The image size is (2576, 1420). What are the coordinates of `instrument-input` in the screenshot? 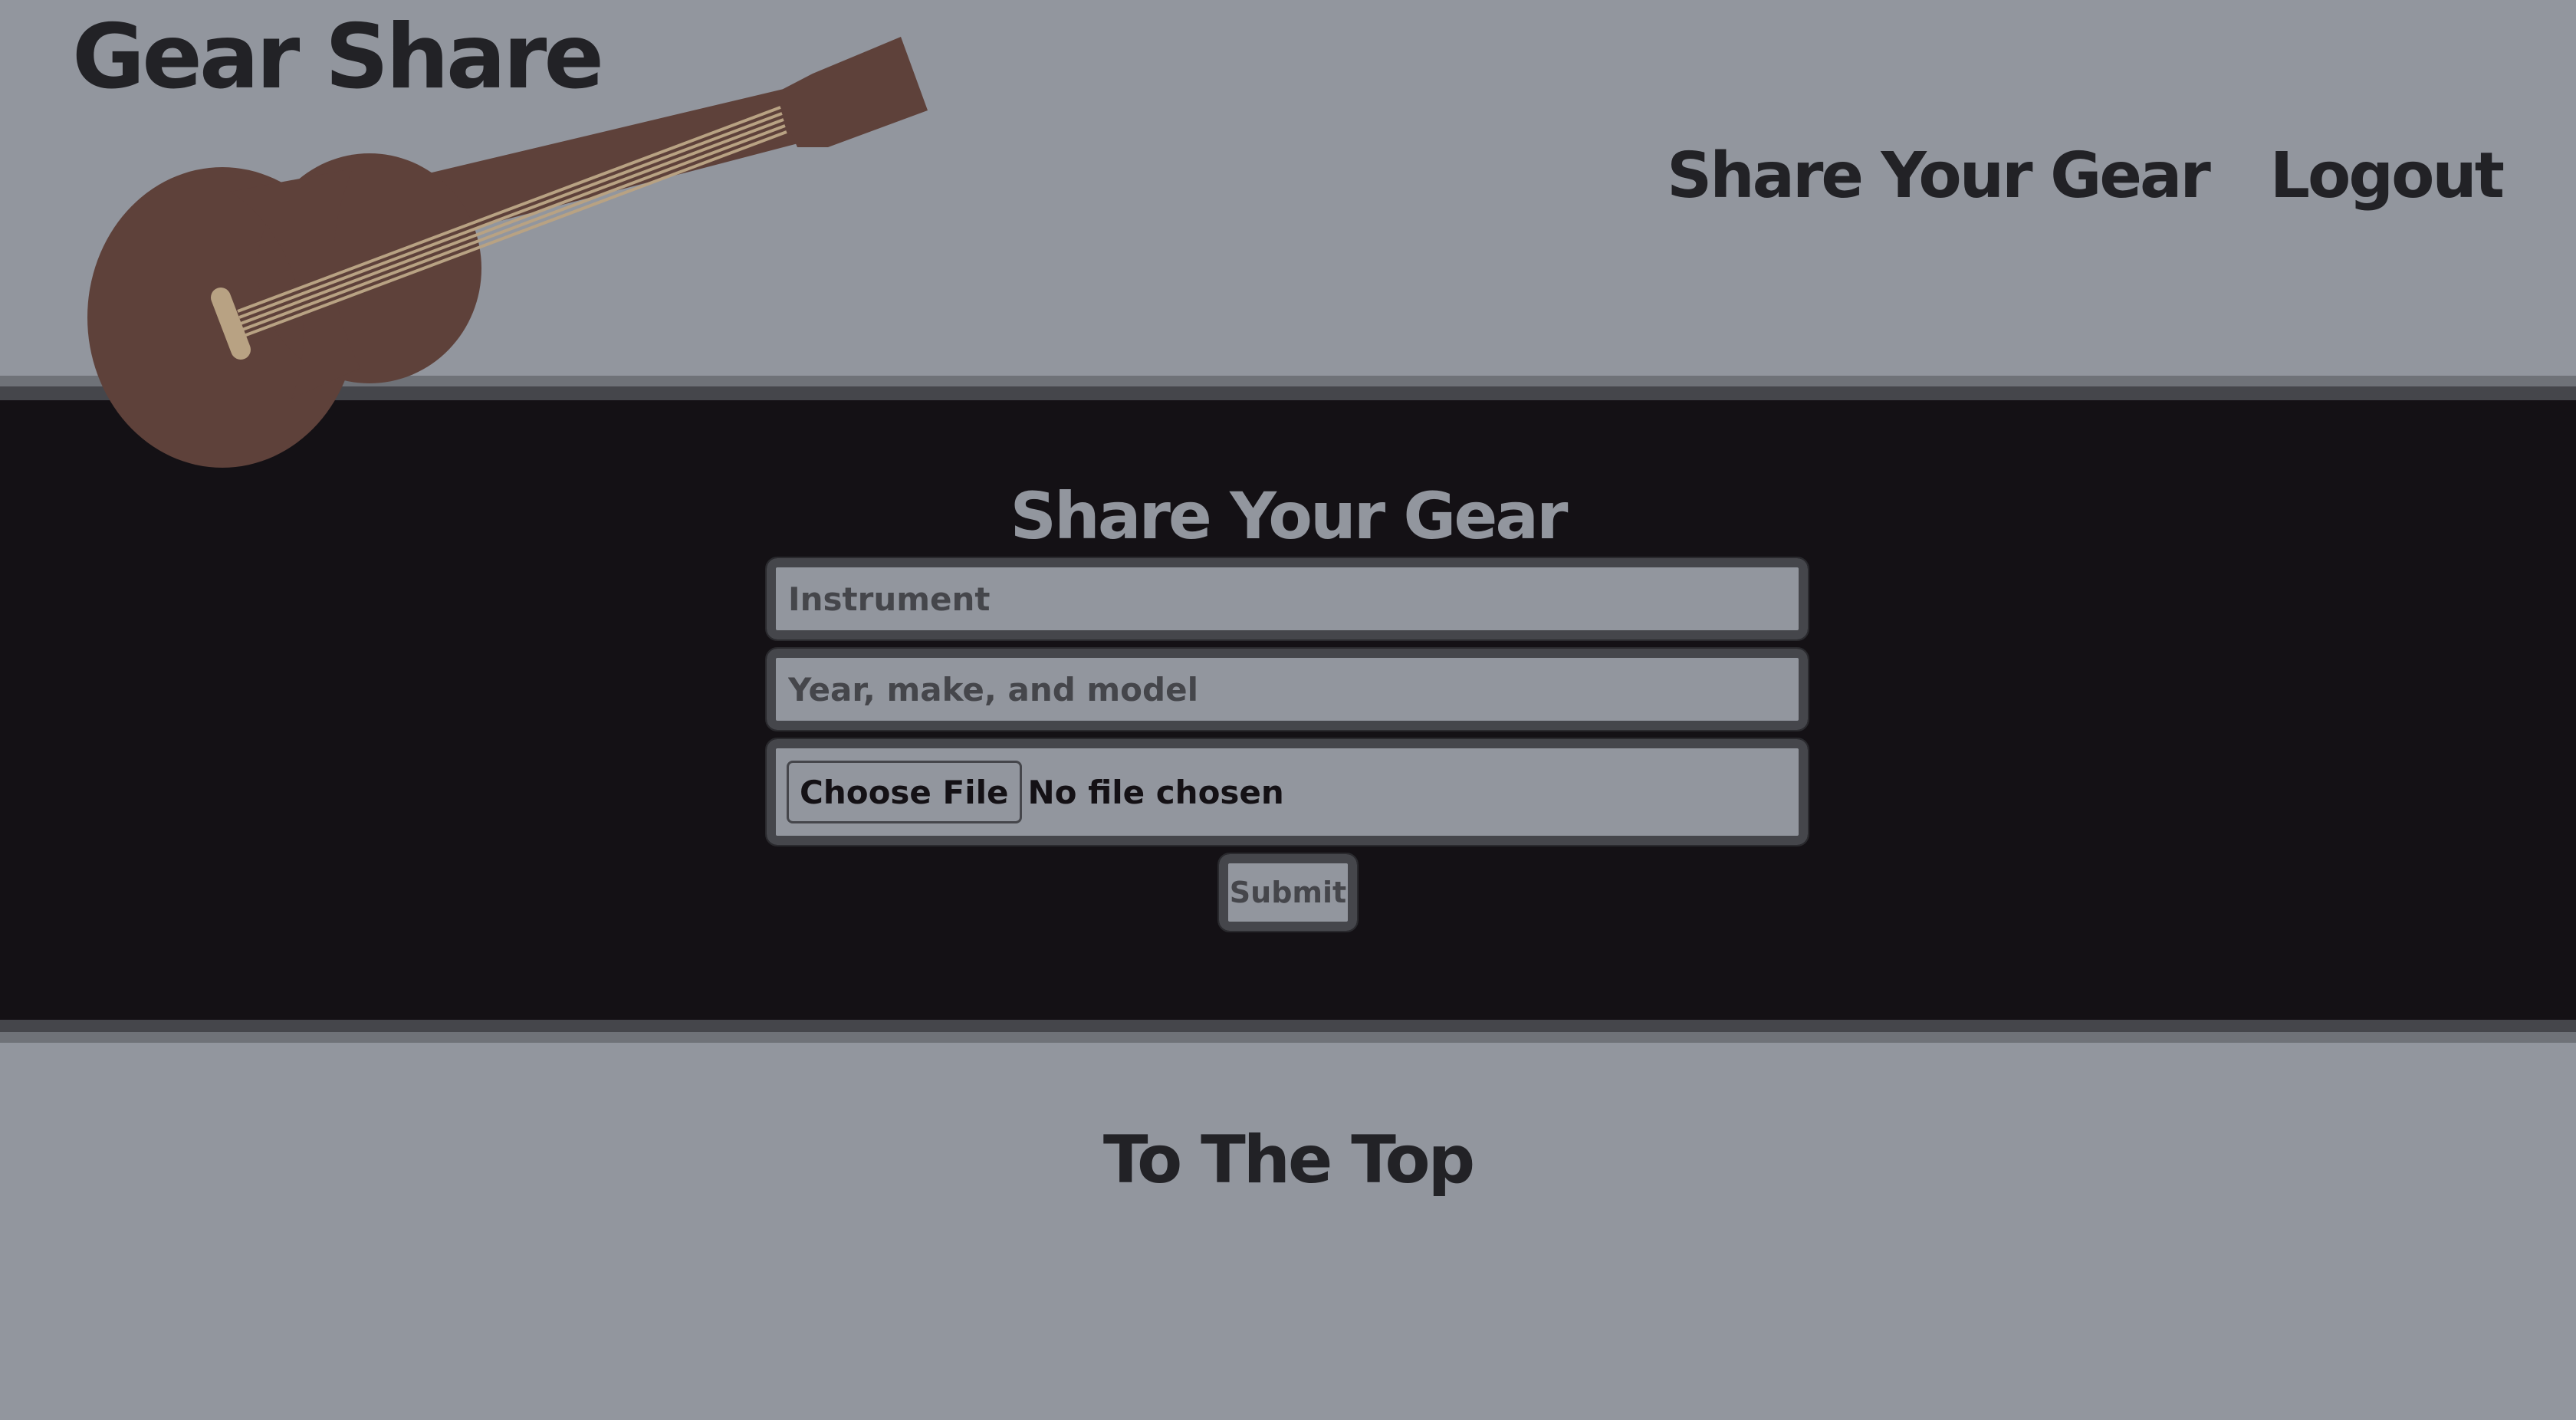 It's located at (1287, 598).